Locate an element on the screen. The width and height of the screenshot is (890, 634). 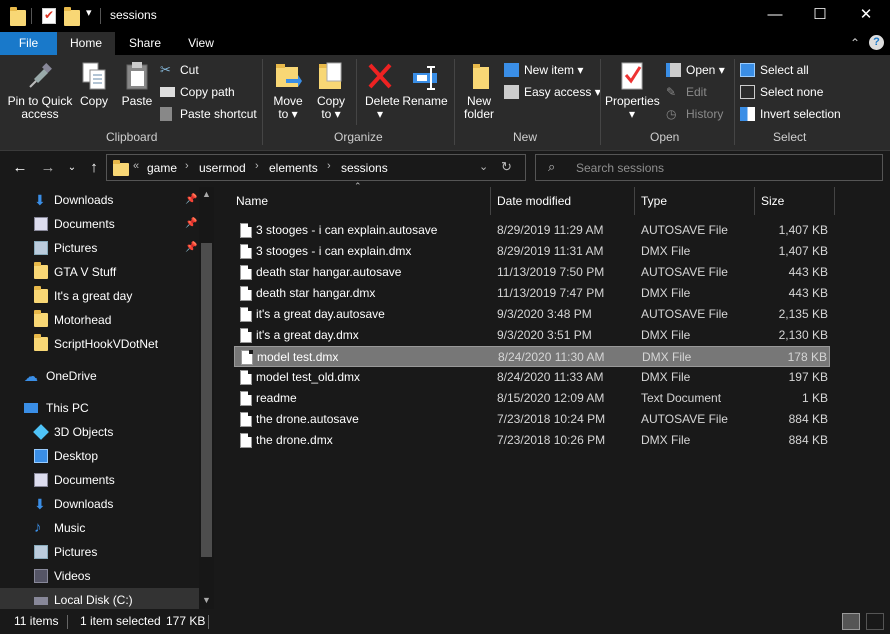
column-header-date: Date modified is located at coordinates (534, 201).